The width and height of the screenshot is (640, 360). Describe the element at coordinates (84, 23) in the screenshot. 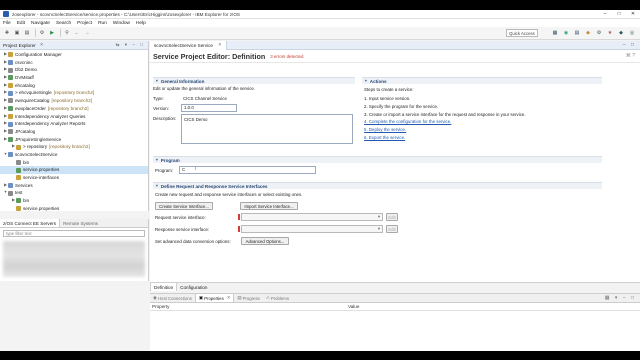

I see `menu-project: Project` at that location.